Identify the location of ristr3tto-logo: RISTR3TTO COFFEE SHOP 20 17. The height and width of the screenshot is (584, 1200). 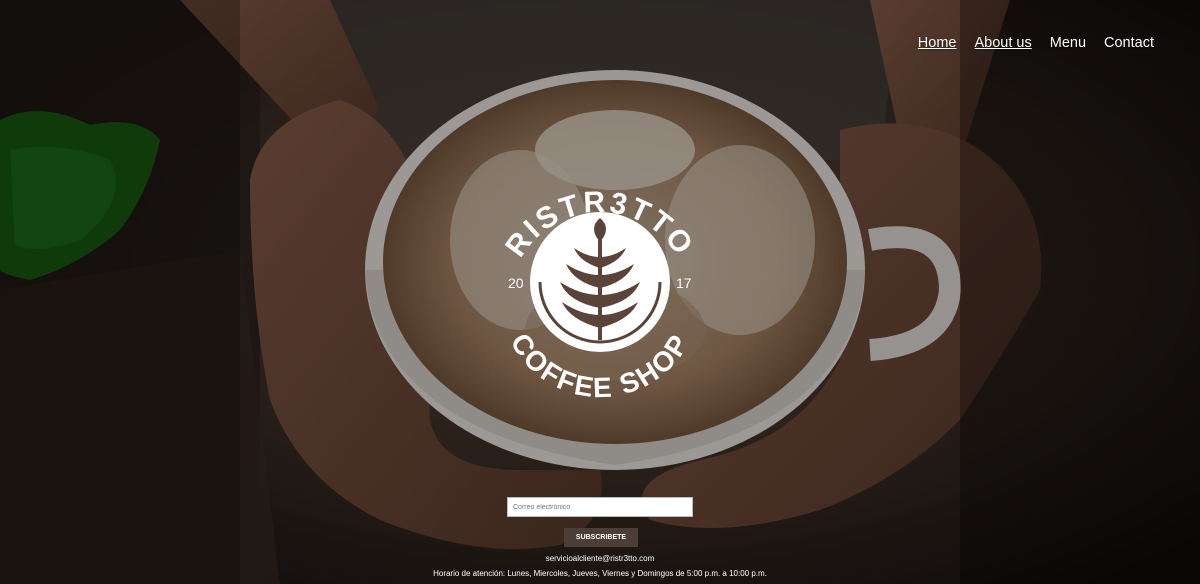
(598, 295).